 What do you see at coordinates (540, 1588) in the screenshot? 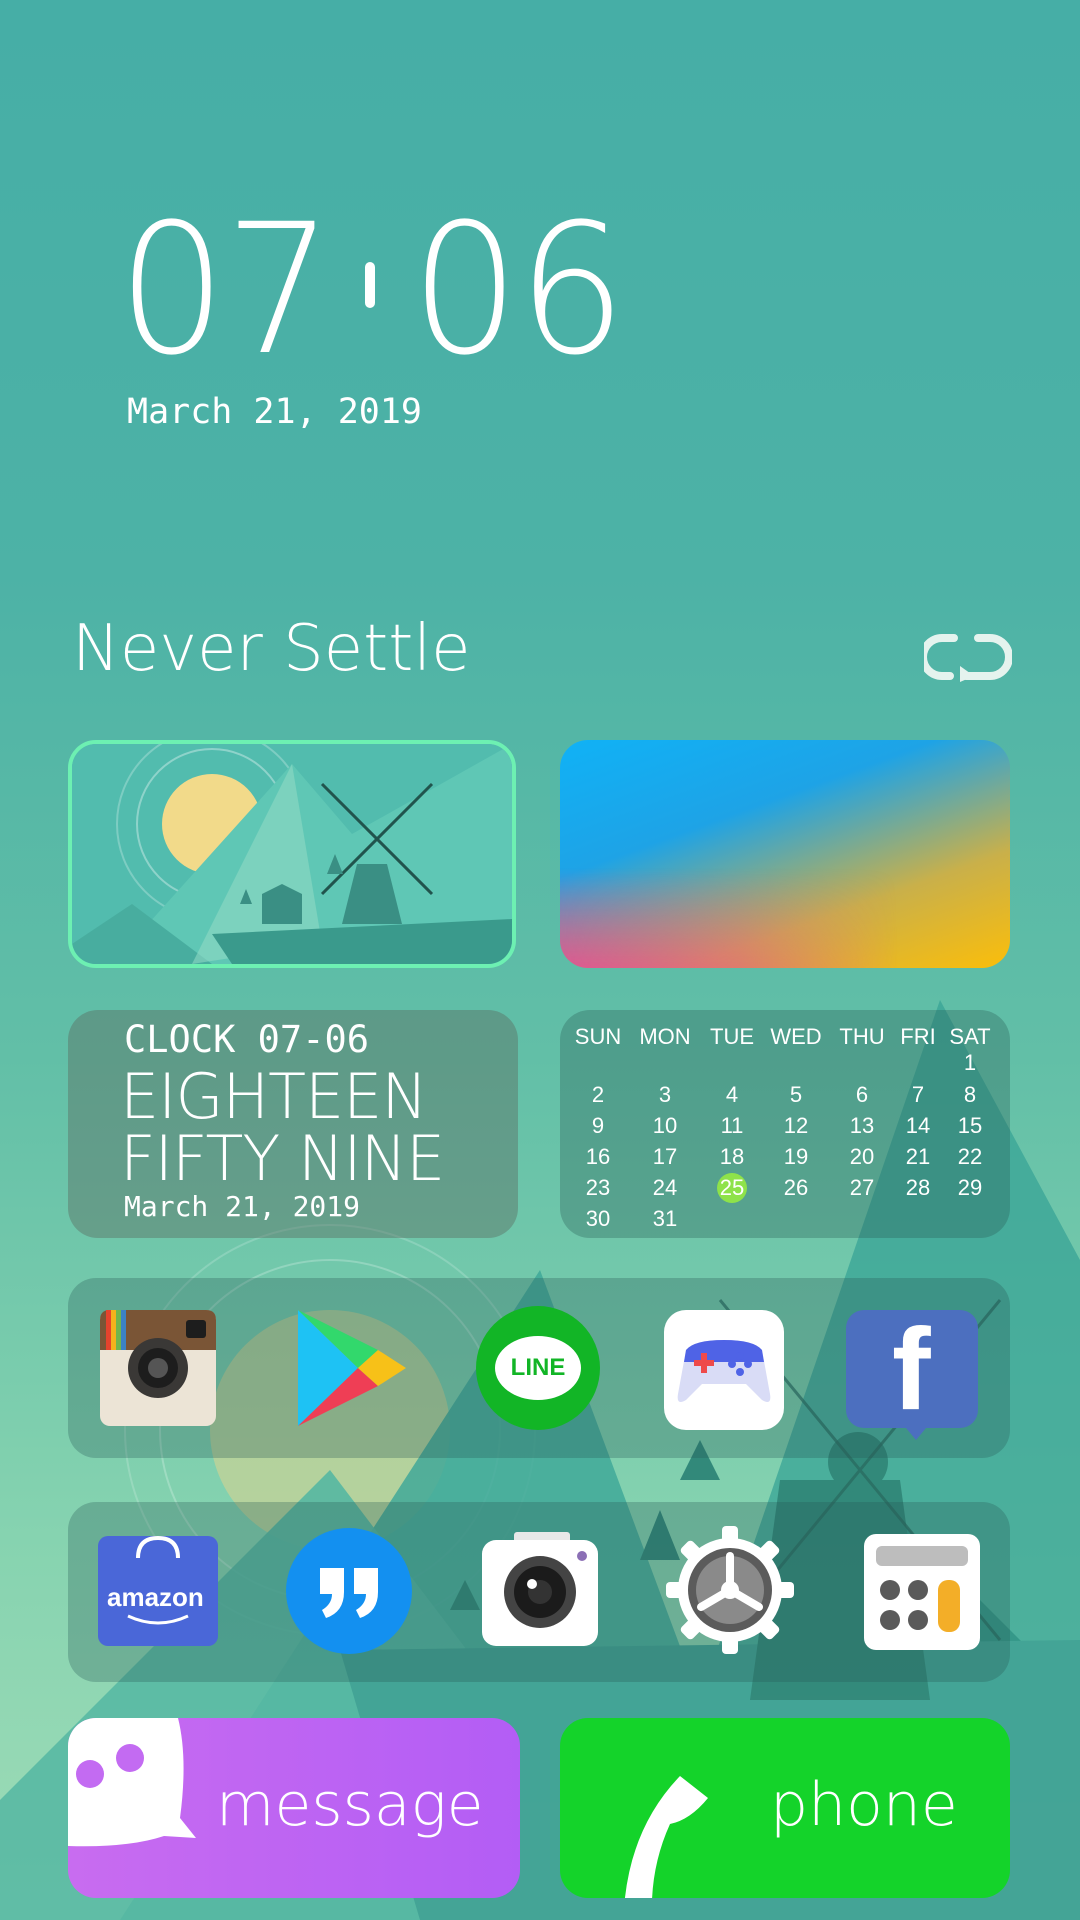
I see `camera-icon` at bounding box center [540, 1588].